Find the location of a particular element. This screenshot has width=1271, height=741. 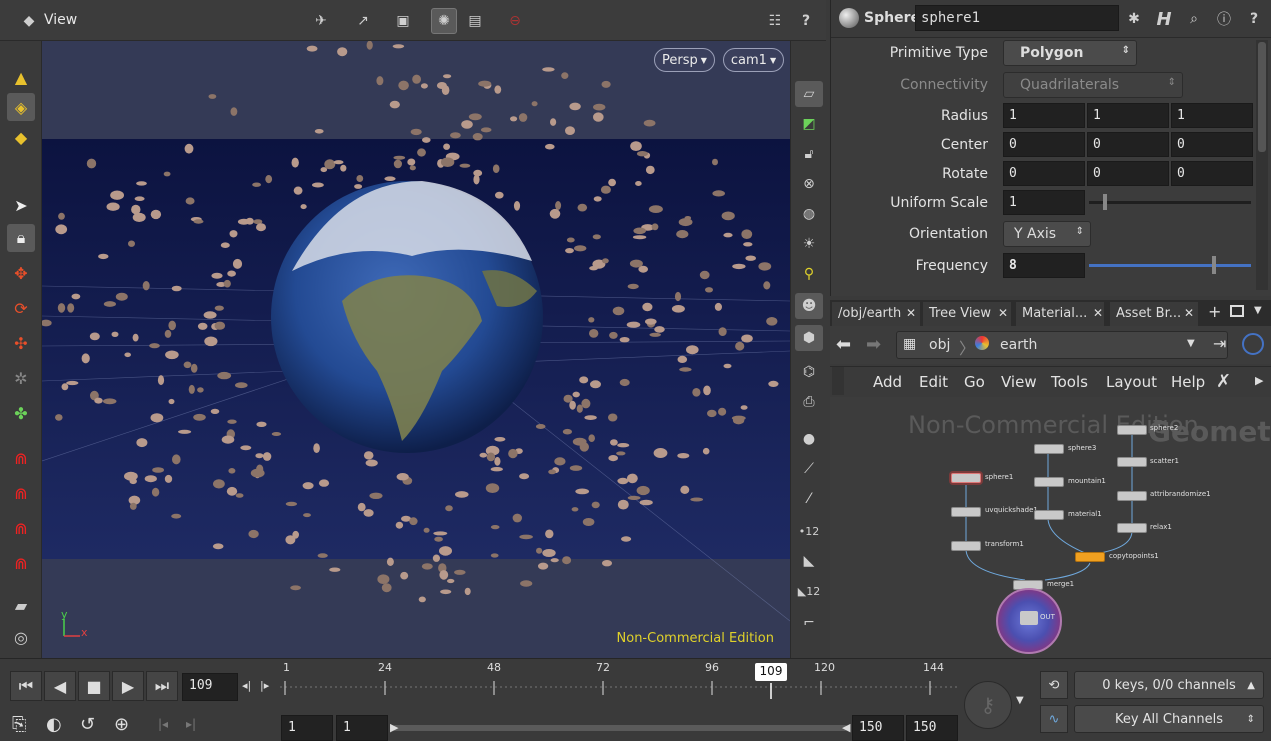

uniform-scale-slider is located at coordinates (1170, 202).